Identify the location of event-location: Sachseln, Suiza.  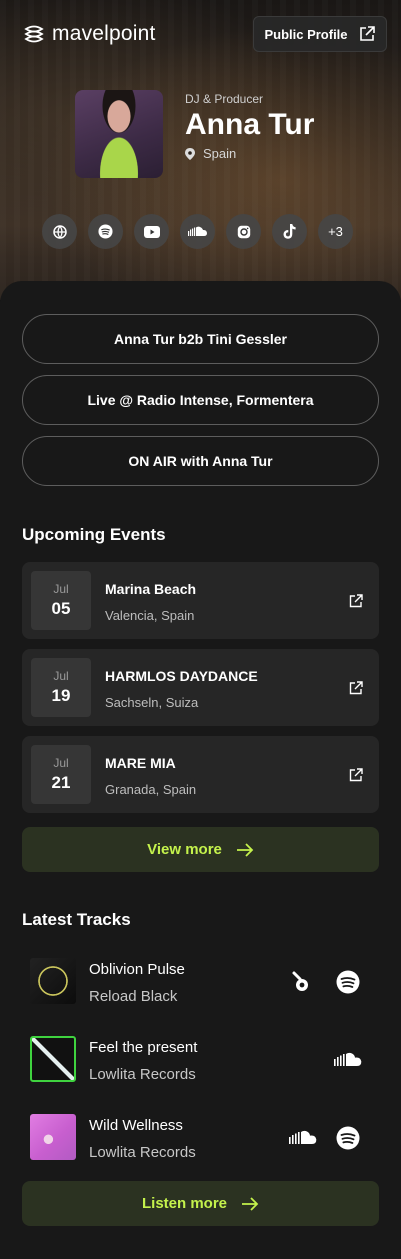
(152, 702).